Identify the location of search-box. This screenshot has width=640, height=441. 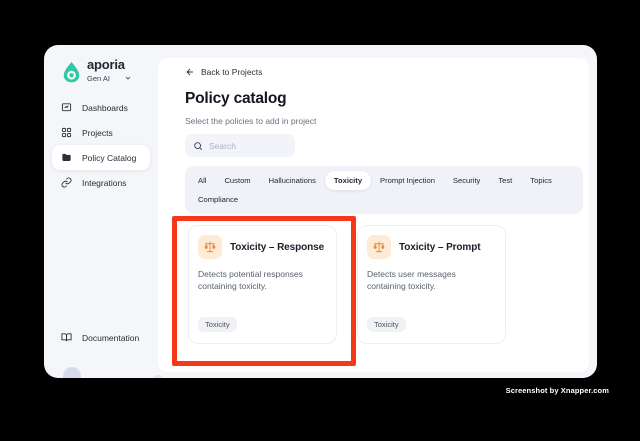
(240, 145).